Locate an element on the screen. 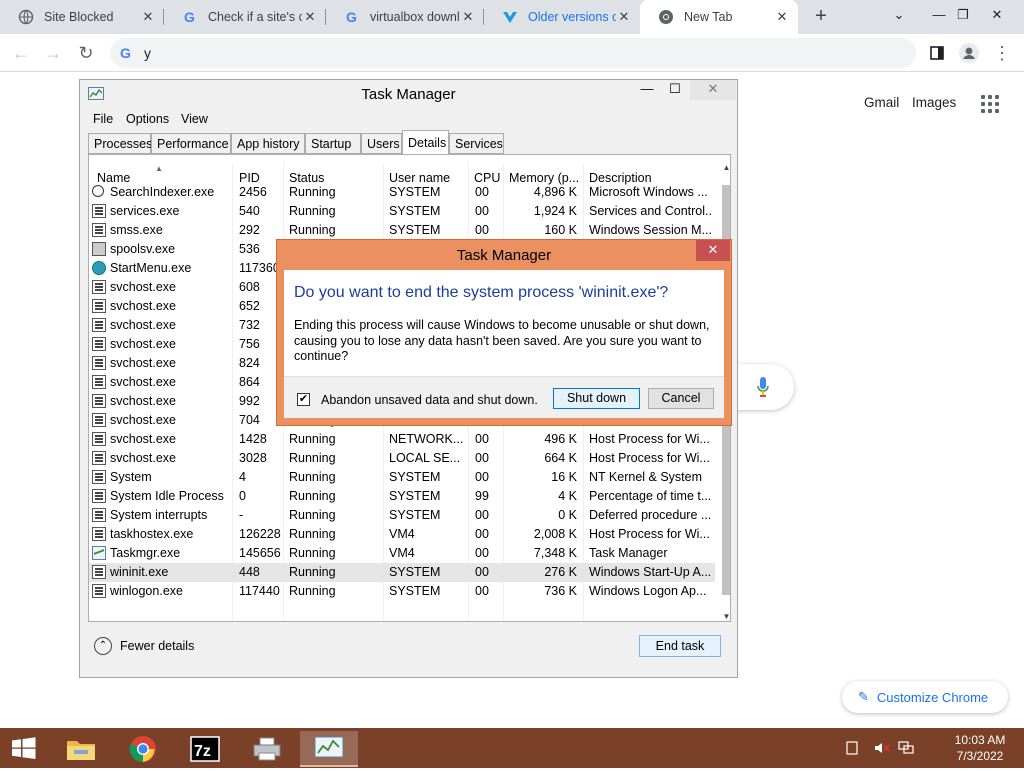 The height and width of the screenshot is (771, 1024). tab-search-icon: ⌄ is located at coordinates (899, 17).